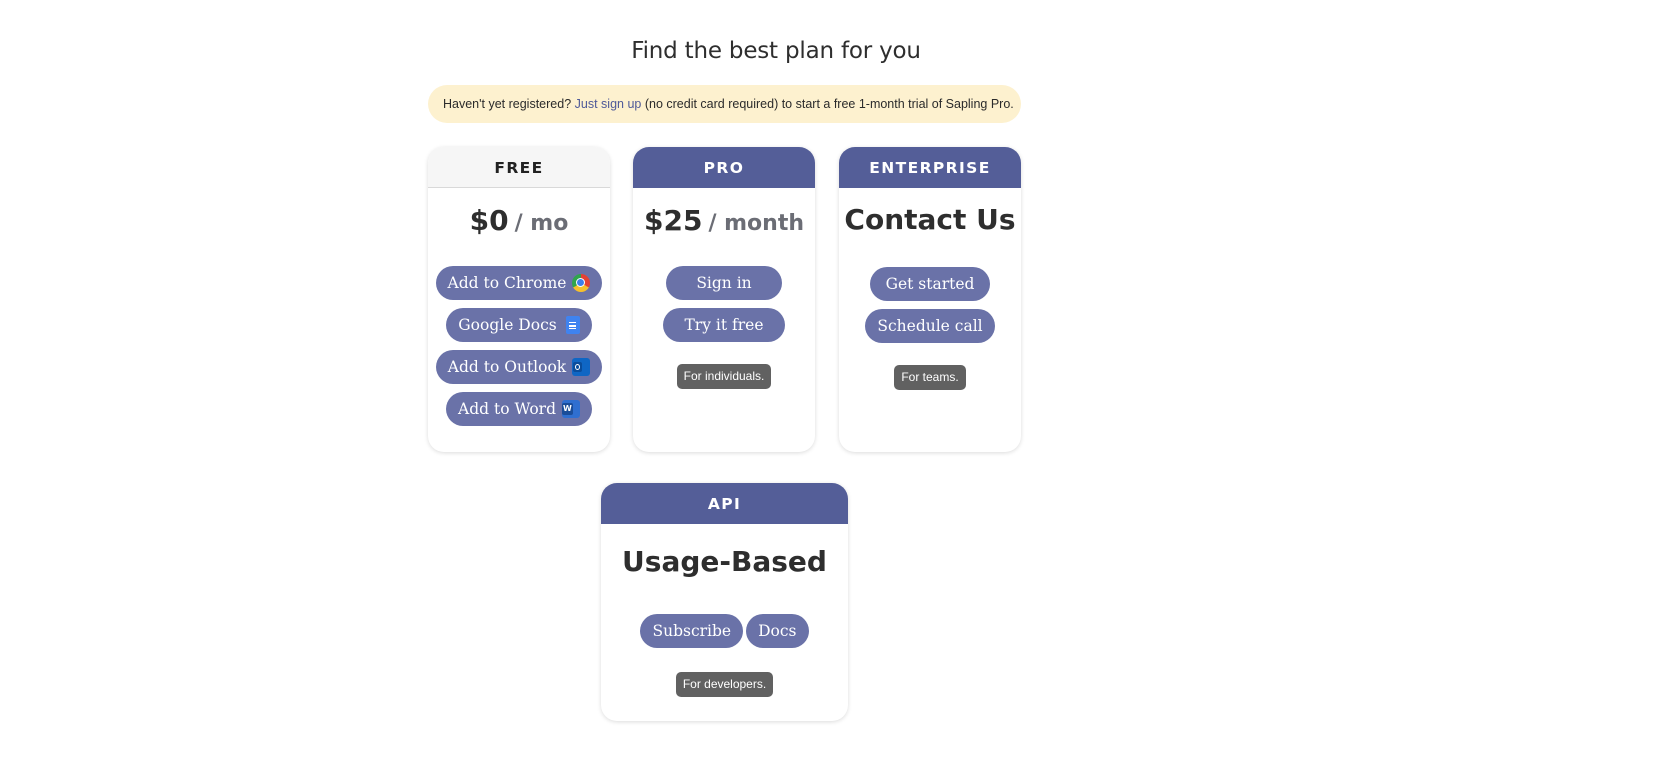 The height and width of the screenshot is (771, 1670). I want to click on add-to-chrome-button: Add to Chrome, so click(519, 283).